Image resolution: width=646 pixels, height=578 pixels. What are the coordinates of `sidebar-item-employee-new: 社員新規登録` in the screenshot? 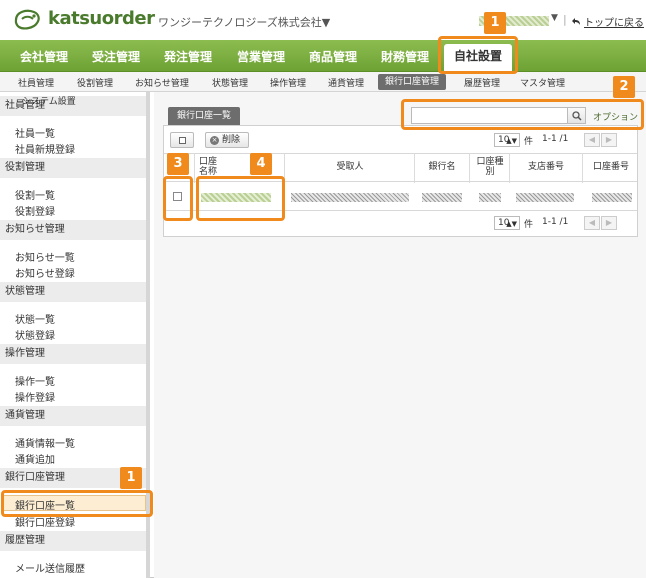 It's located at (45, 148).